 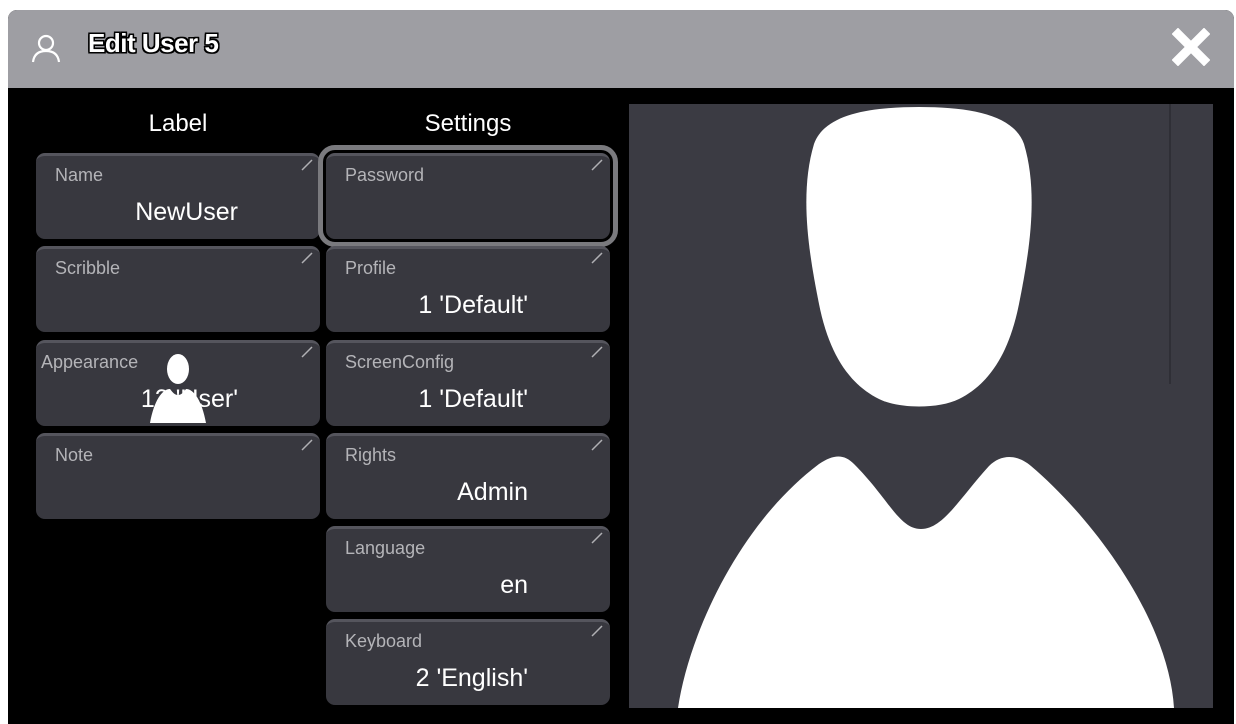 What do you see at coordinates (371, 455) in the screenshot?
I see `rights-field-label: Rights` at bounding box center [371, 455].